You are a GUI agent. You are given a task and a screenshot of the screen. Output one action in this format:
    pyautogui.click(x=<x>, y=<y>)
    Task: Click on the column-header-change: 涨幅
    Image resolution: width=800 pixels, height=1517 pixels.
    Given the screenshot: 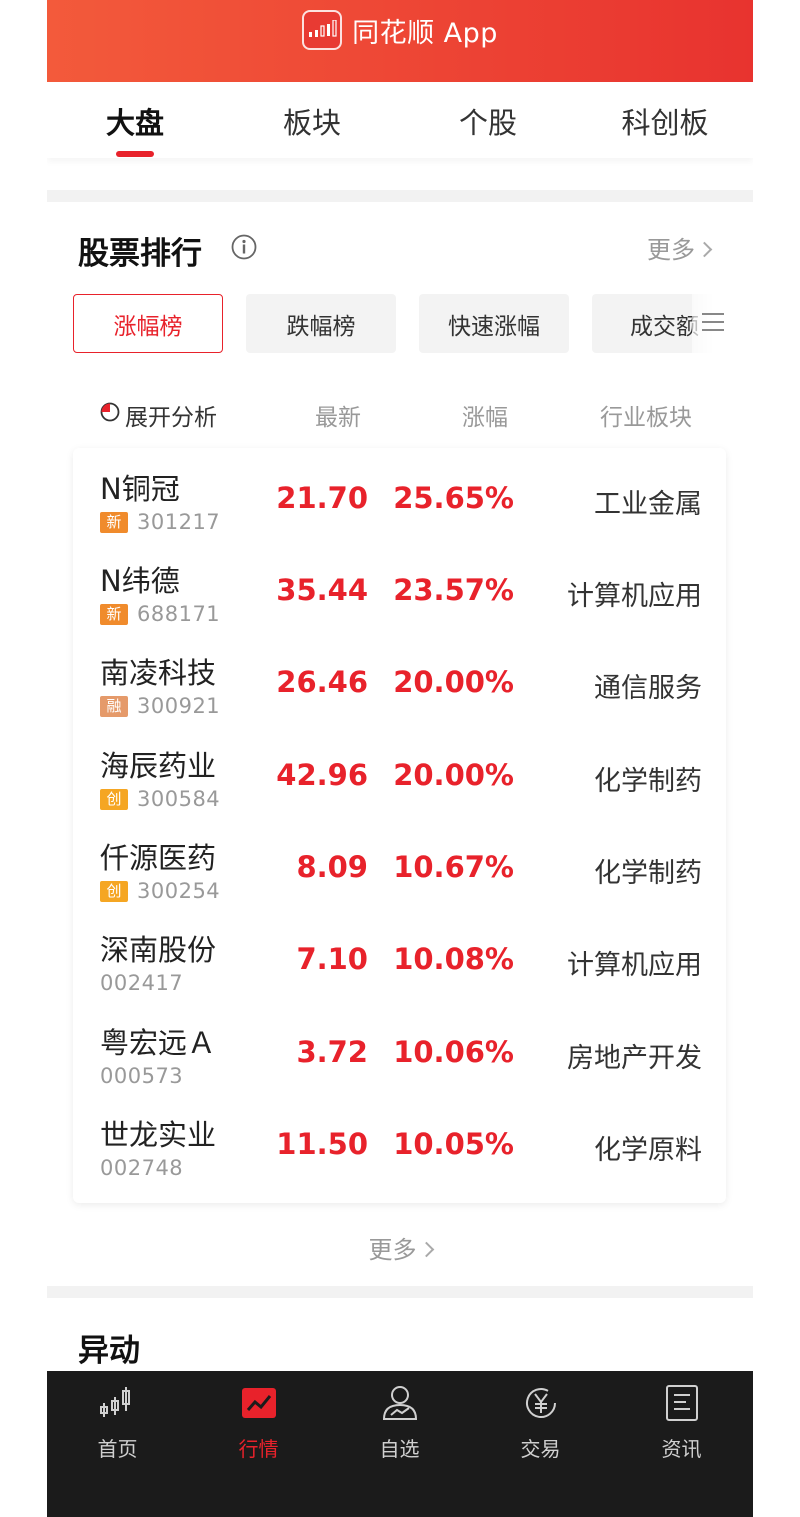 What is the action you would take?
    pyautogui.click(x=485, y=415)
    